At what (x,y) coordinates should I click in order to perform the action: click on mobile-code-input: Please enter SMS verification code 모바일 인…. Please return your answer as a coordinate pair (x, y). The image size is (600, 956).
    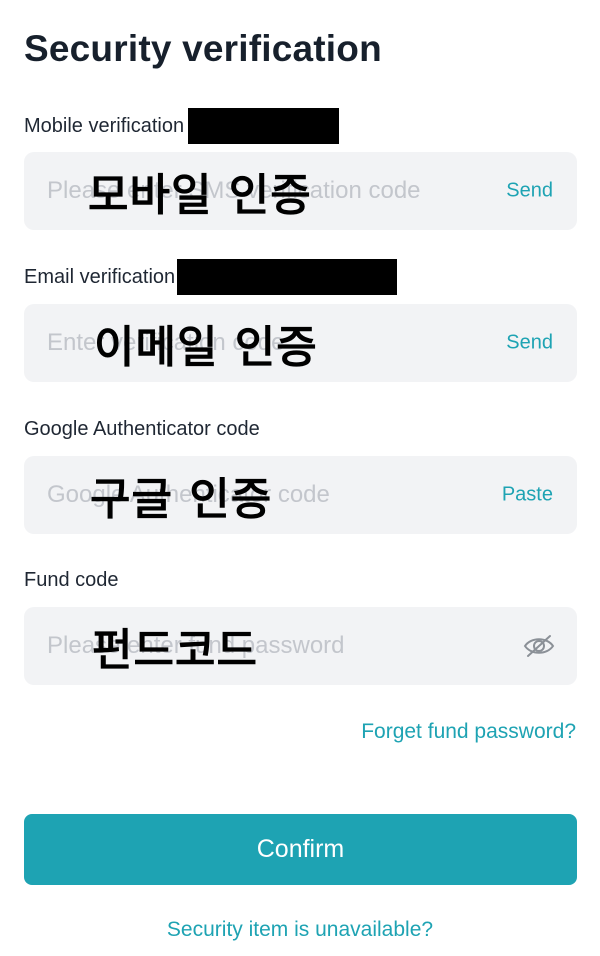
    Looking at the image, I should click on (300, 191).